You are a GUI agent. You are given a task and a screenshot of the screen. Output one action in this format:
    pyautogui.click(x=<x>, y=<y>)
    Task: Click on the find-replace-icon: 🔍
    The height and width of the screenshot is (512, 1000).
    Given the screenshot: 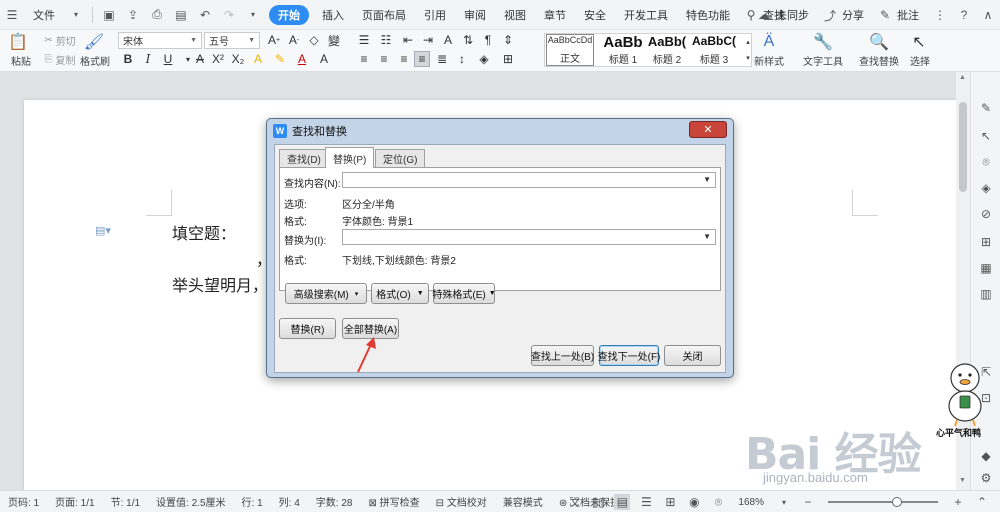 What is the action you would take?
    pyautogui.click(x=879, y=42)
    